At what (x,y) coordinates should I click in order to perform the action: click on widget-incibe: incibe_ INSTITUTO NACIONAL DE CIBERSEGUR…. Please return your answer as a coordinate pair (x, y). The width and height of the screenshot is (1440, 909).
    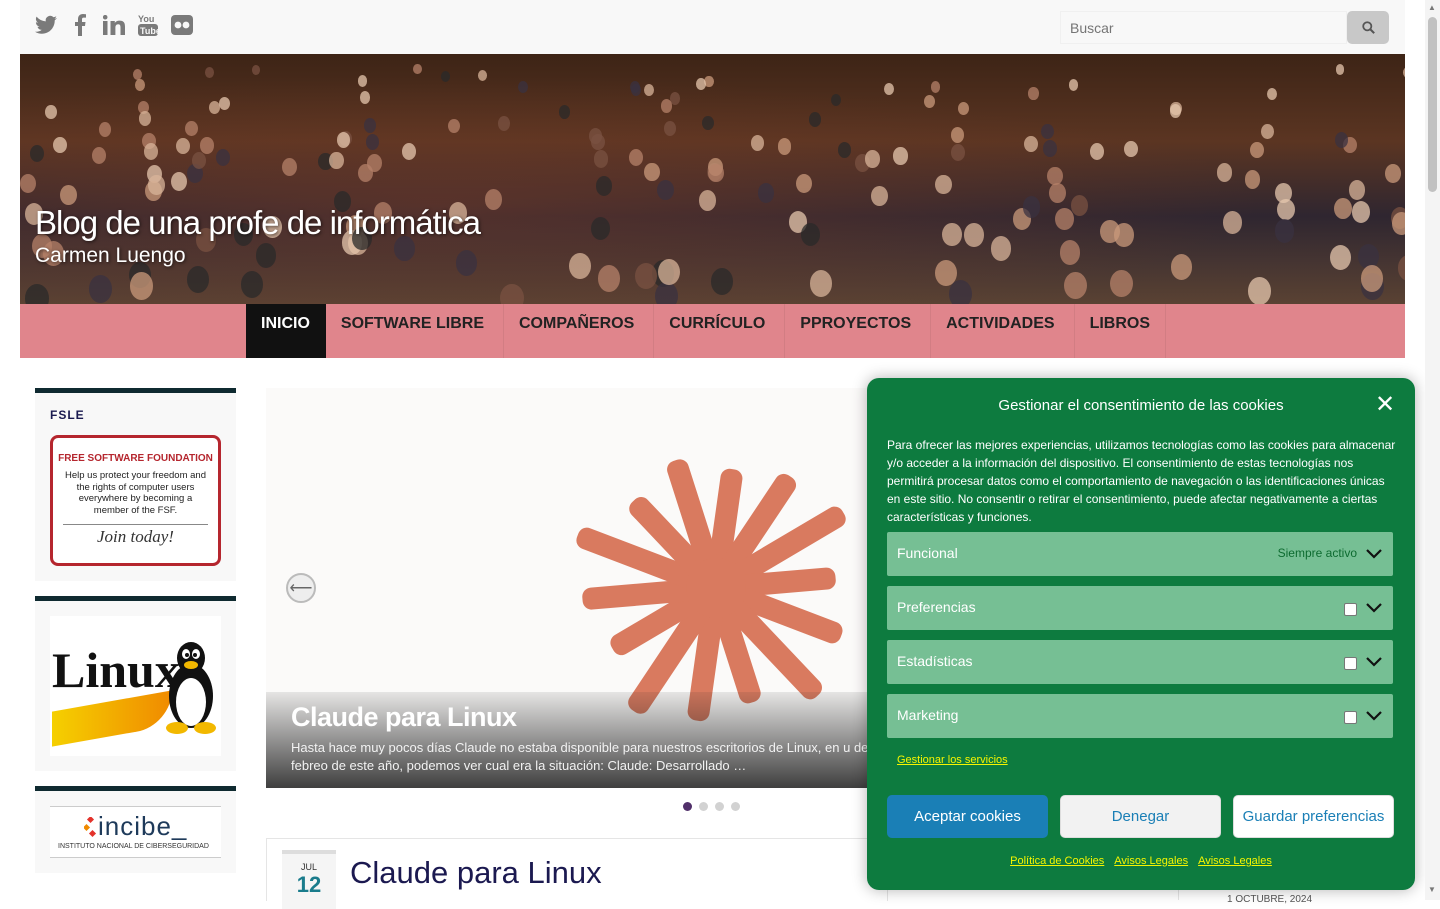
    Looking at the image, I should click on (135, 829).